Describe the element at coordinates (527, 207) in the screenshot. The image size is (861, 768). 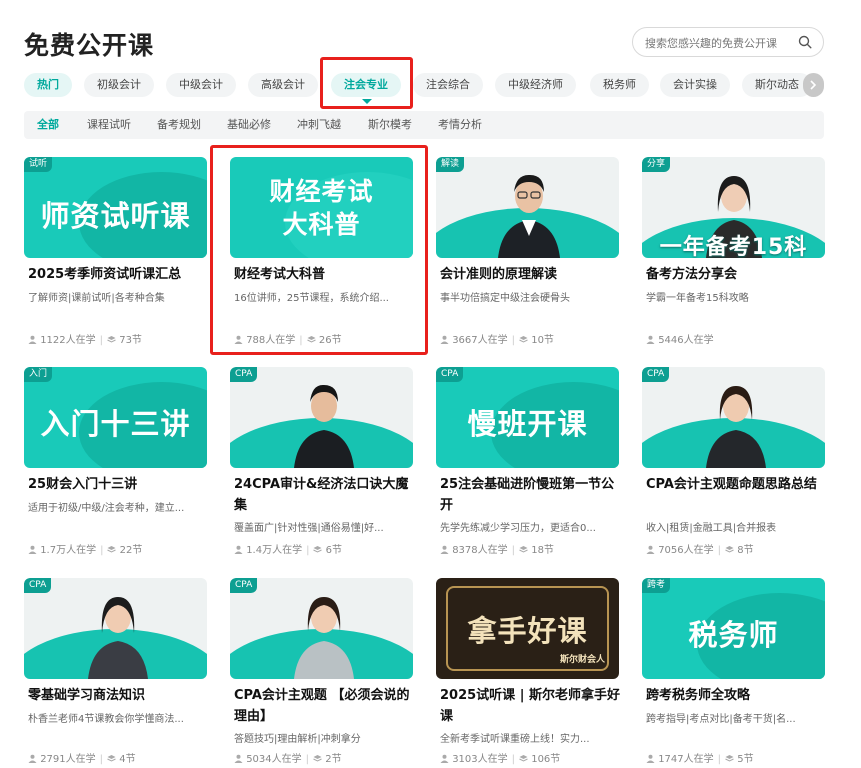
I see `course-thumbnail: 解读` at that location.